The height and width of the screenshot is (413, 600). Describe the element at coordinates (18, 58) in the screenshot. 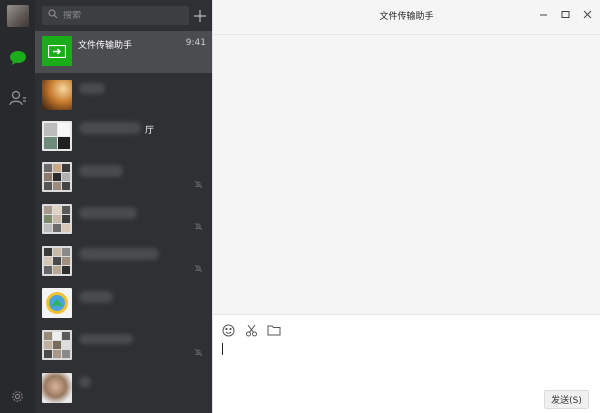

I see `chat-icon` at that location.